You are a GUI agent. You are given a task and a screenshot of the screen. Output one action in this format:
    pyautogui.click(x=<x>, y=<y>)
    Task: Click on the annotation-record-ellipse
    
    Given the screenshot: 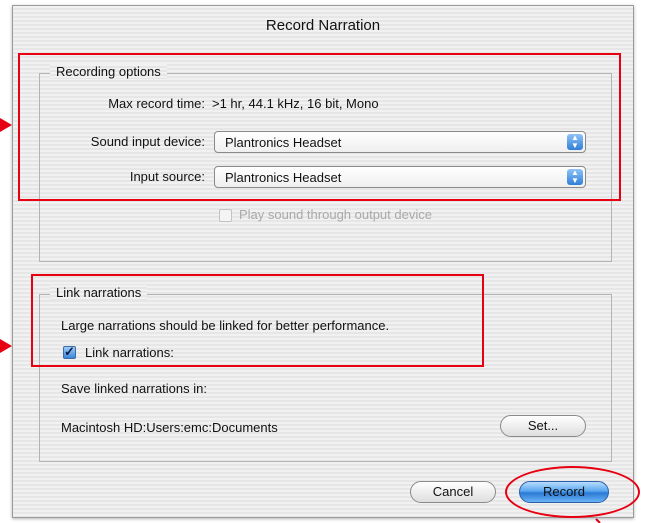 What is the action you would take?
    pyautogui.click(x=572, y=492)
    